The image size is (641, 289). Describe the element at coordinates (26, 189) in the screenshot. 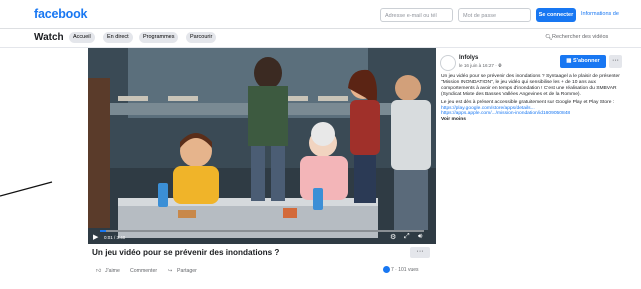

I see `annotation-line` at that location.